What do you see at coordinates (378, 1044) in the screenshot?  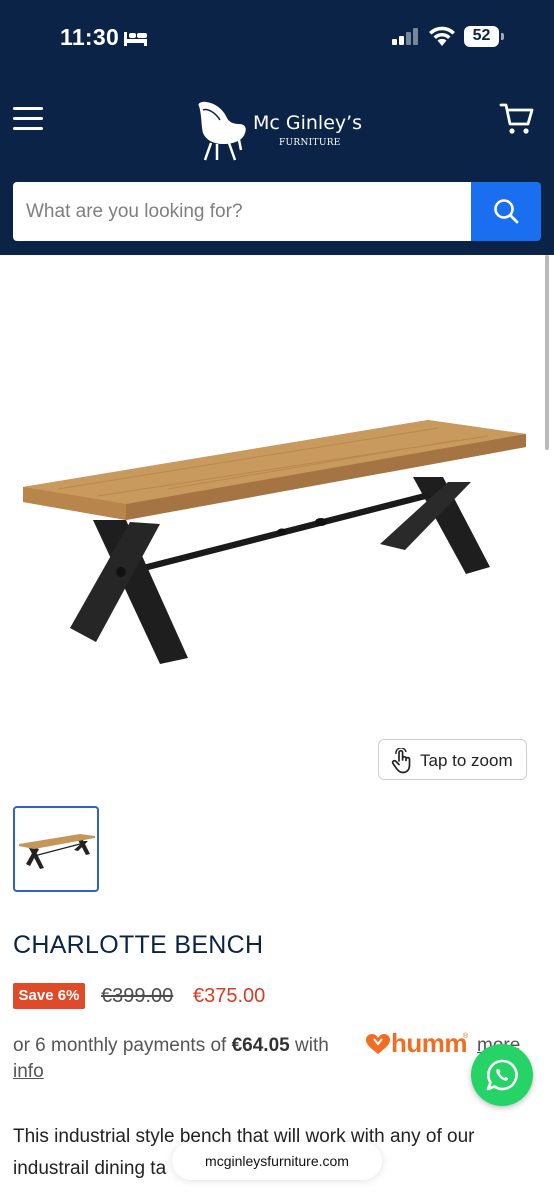 I see `humm-heart-icon` at bounding box center [378, 1044].